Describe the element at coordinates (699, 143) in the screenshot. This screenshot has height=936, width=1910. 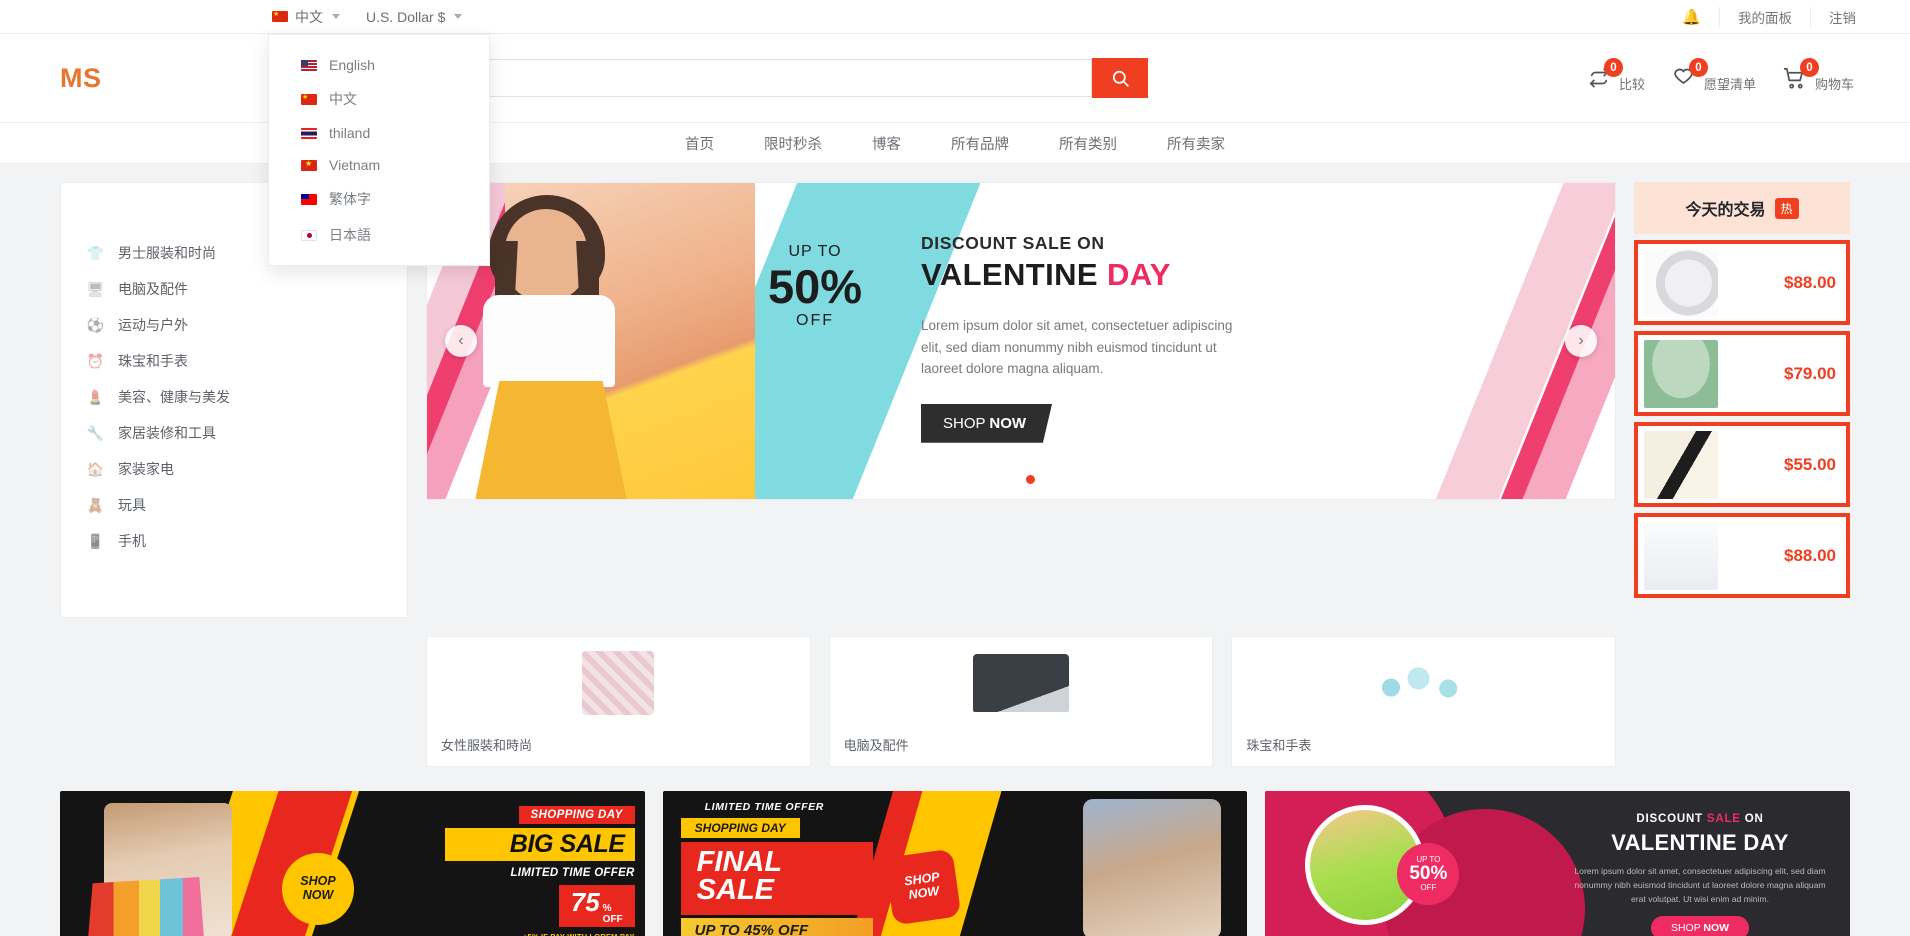
I see `nav-item-home: 首页` at that location.